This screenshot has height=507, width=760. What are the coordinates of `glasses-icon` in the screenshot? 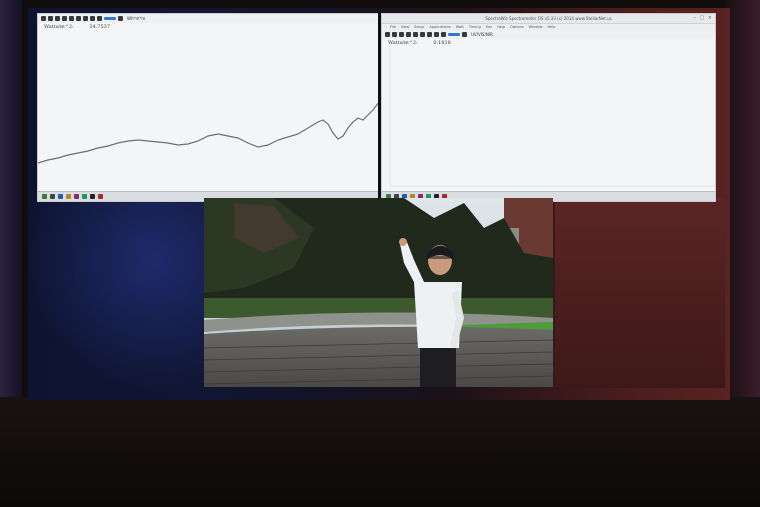 It's located at (440, 257).